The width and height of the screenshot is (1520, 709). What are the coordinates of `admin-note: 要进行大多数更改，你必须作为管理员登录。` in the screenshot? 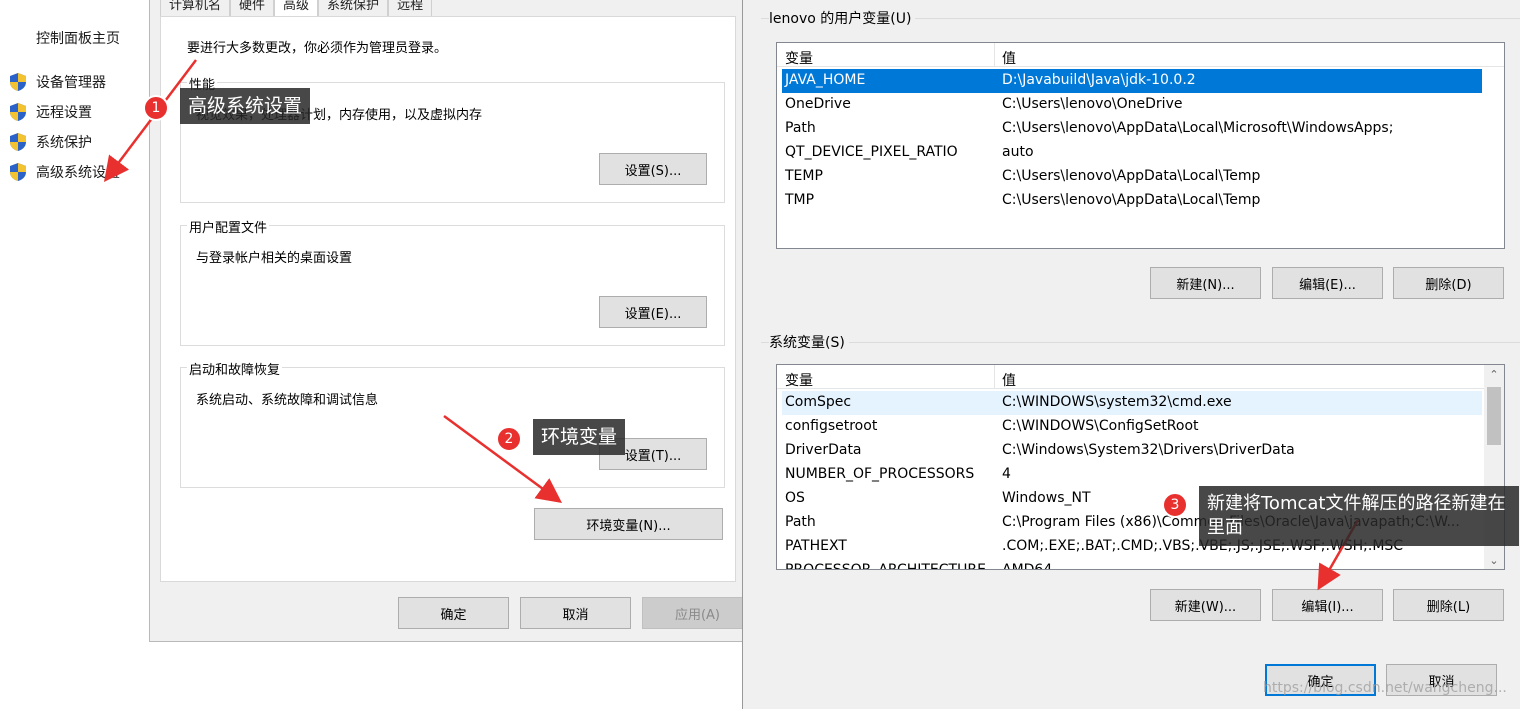 It's located at (317, 48).